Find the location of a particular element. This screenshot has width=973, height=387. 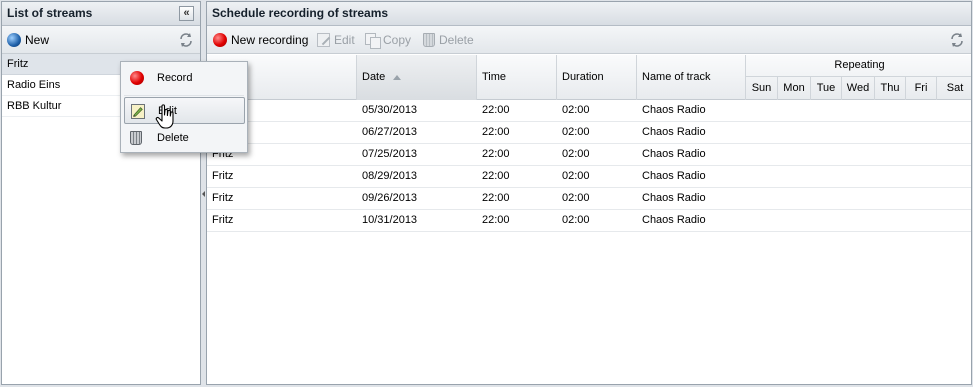

stream-list-title: List of streams is located at coordinates (50, 13).